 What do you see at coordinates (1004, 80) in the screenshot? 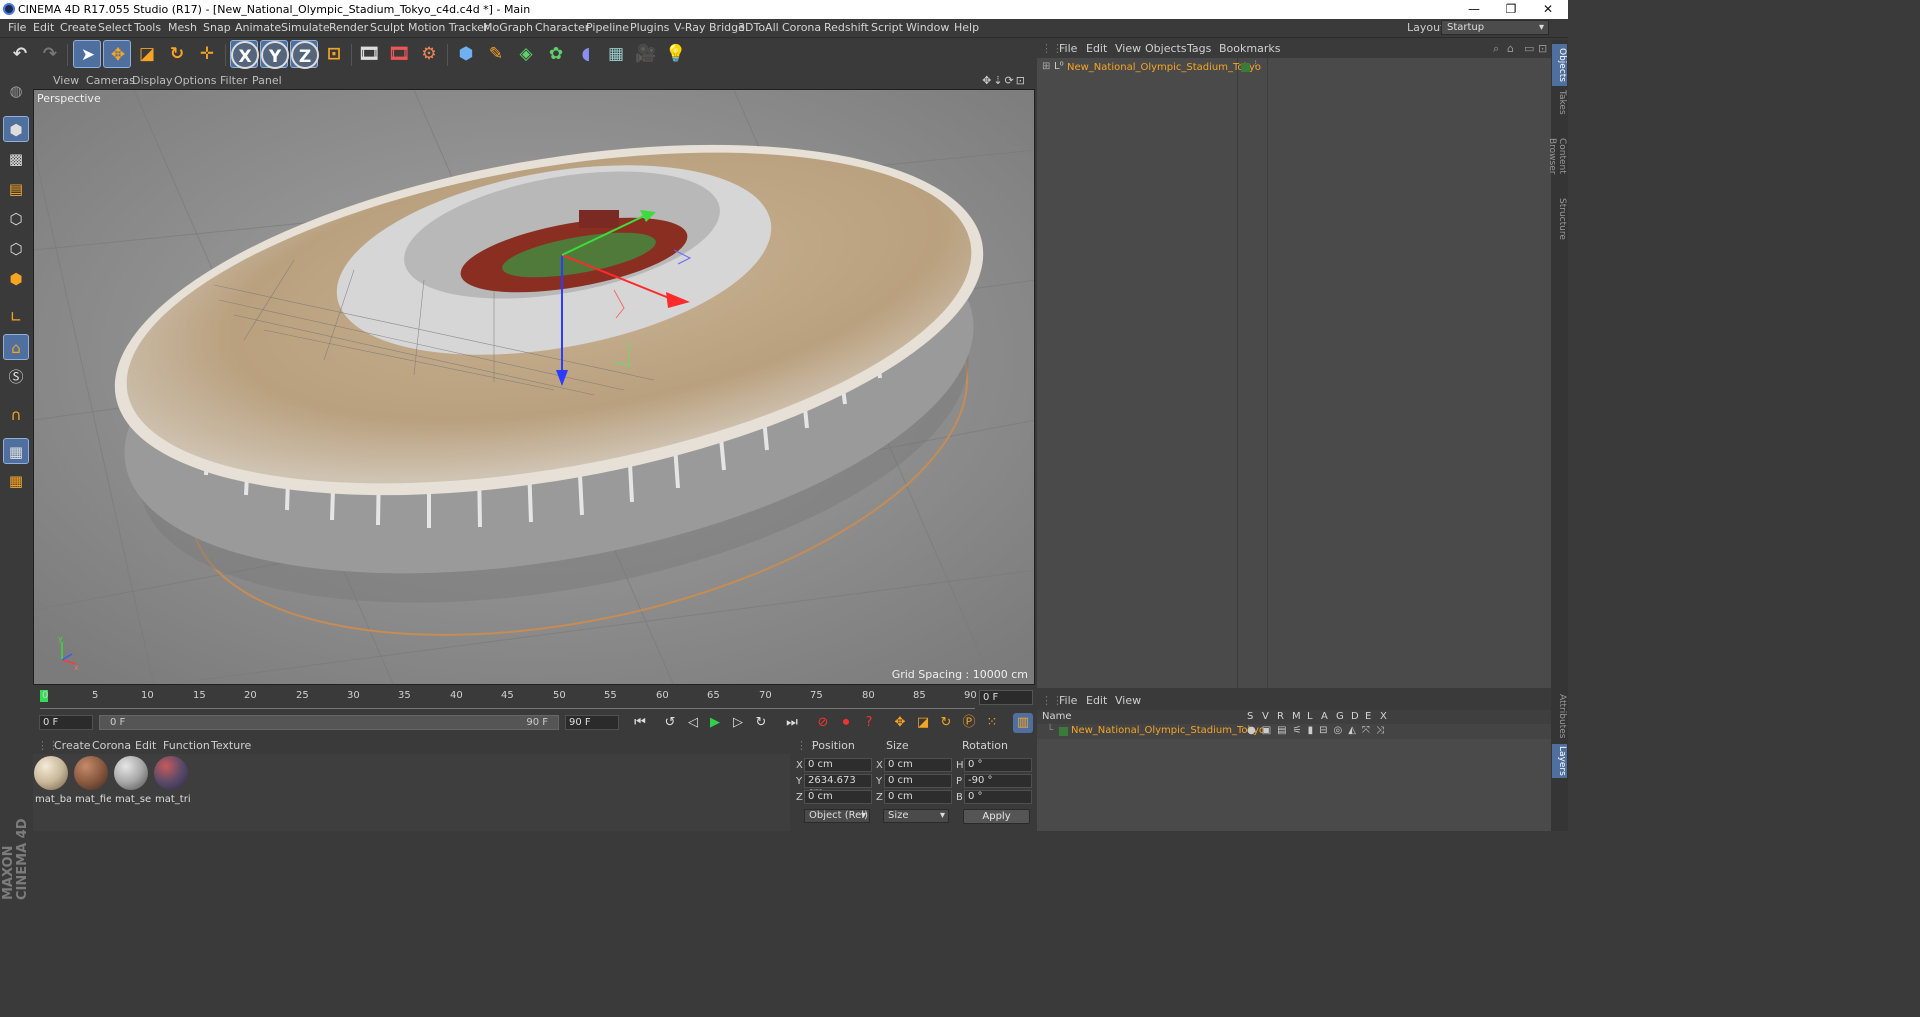
I see `viewport-nav-icons: ✥⇣⟳⊡` at bounding box center [1004, 80].